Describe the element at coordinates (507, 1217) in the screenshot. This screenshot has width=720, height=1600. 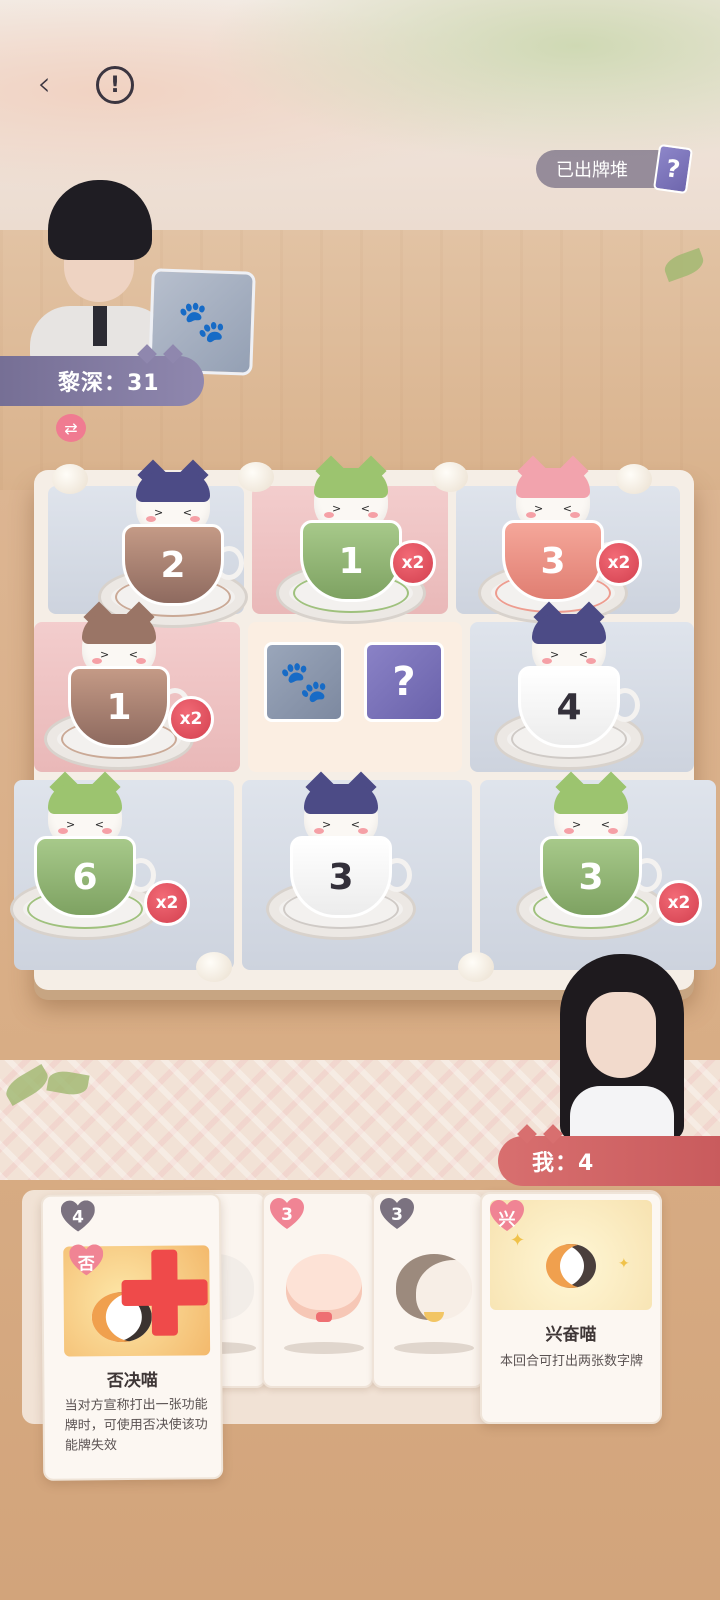
I see `heart-value-icon: 兴` at that location.